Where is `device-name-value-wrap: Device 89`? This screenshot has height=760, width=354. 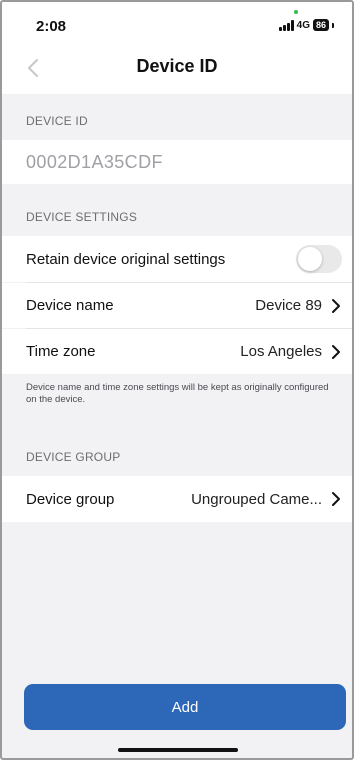
device-name-value-wrap: Device 89 is located at coordinates (298, 305).